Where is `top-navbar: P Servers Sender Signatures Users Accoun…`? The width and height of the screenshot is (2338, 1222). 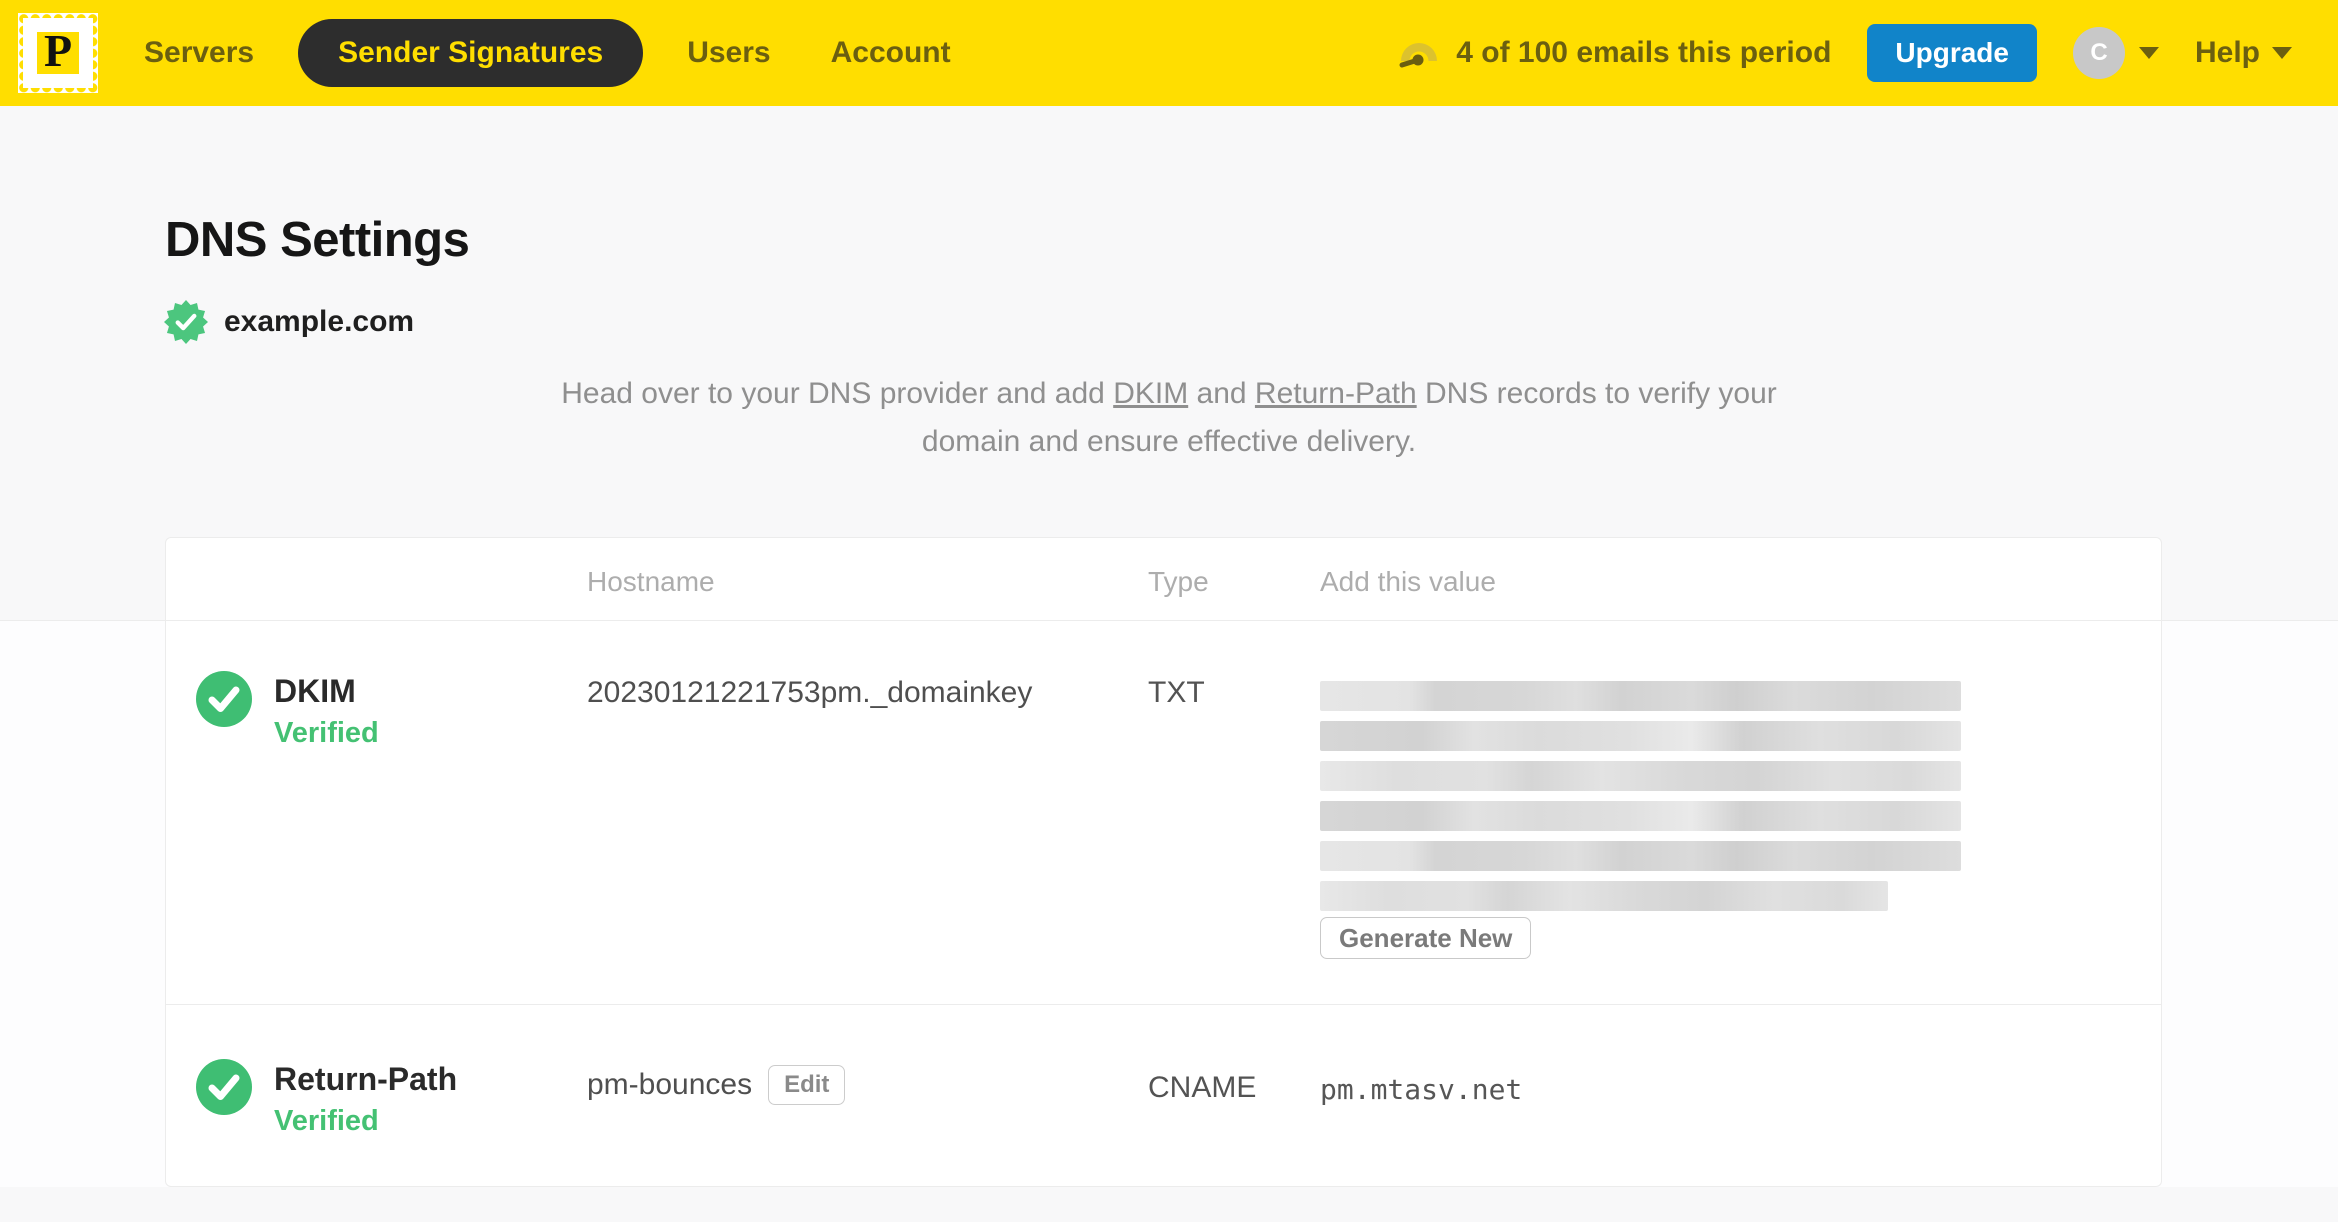 top-navbar: P Servers Sender Signatures Users Accoun… is located at coordinates (1169, 53).